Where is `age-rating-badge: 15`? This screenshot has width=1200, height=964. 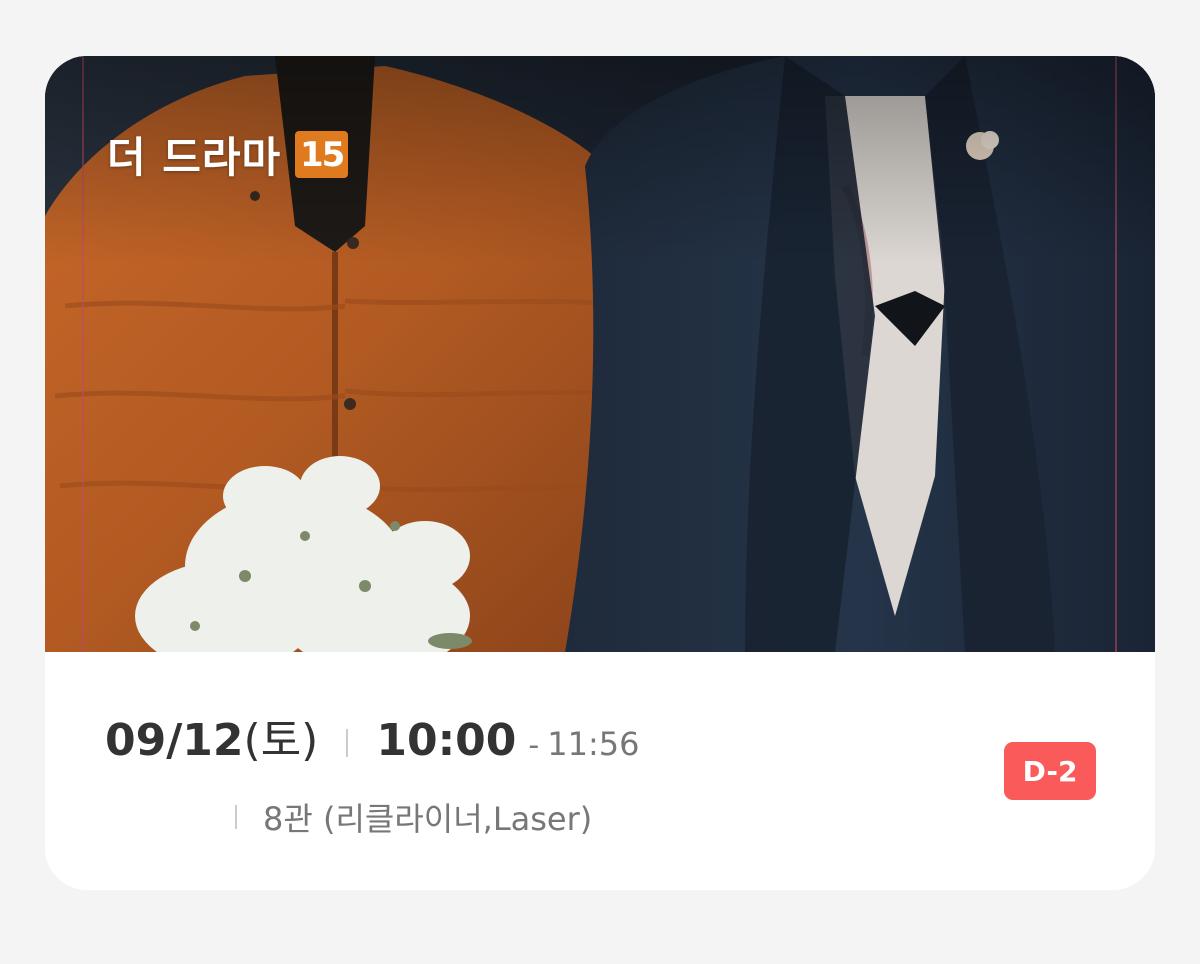
age-rating-badge: 15 is located at coordinates (322, 154).